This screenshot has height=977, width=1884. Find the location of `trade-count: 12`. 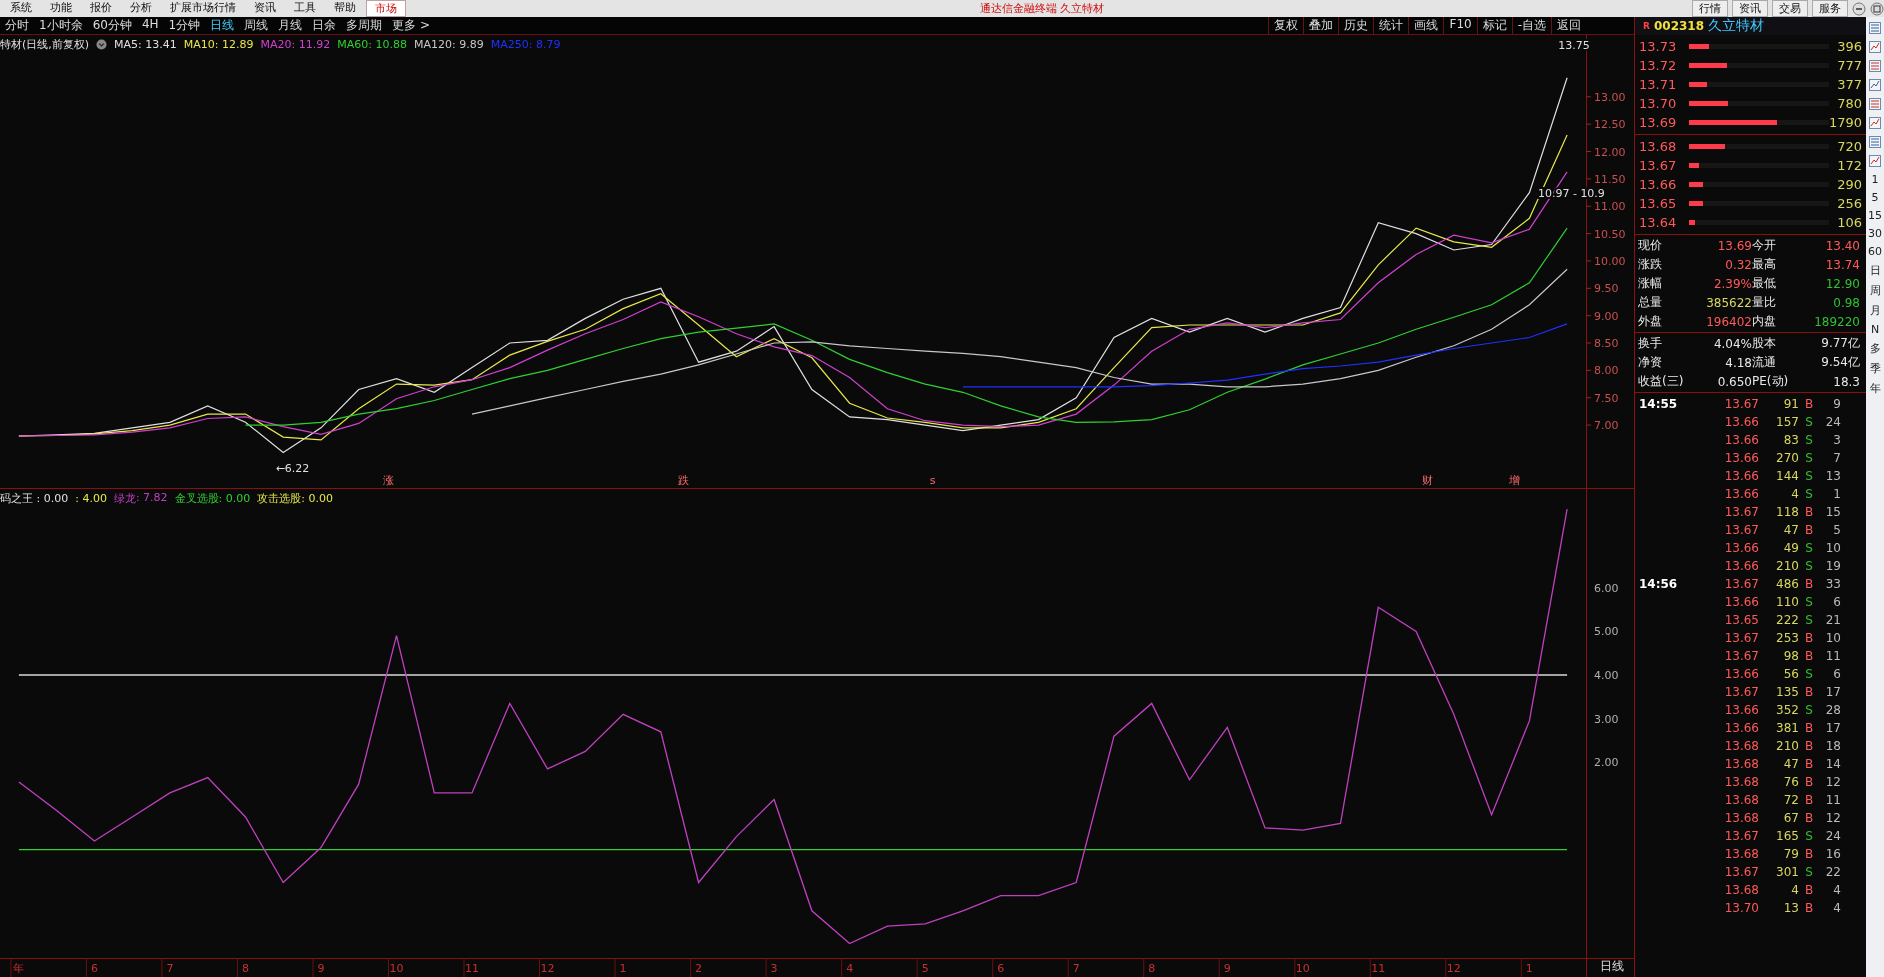

trade-count: 12 is located at coordinates (1832, 782).